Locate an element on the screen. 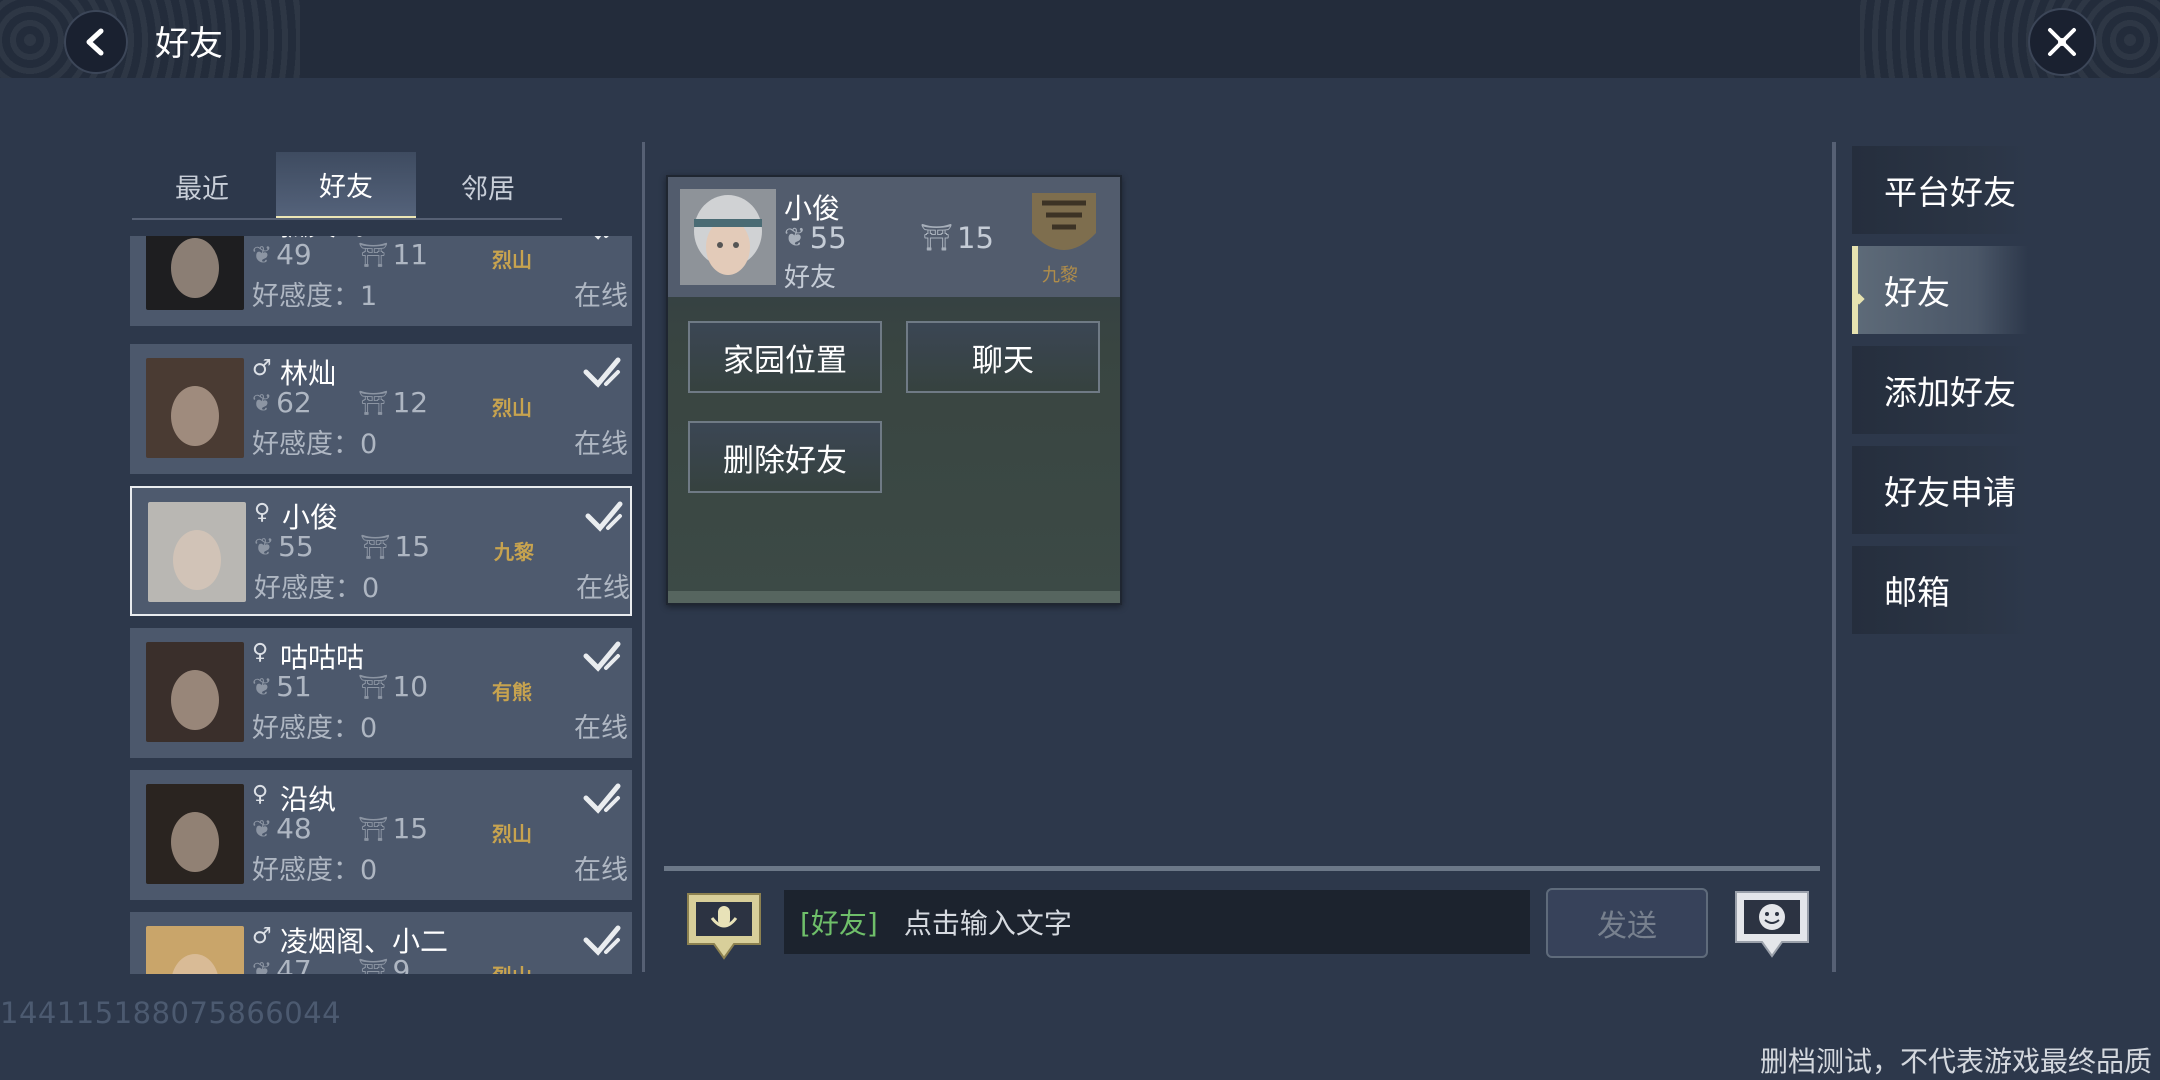  gender-icon: ♂ is located at coordinates (262, 368).